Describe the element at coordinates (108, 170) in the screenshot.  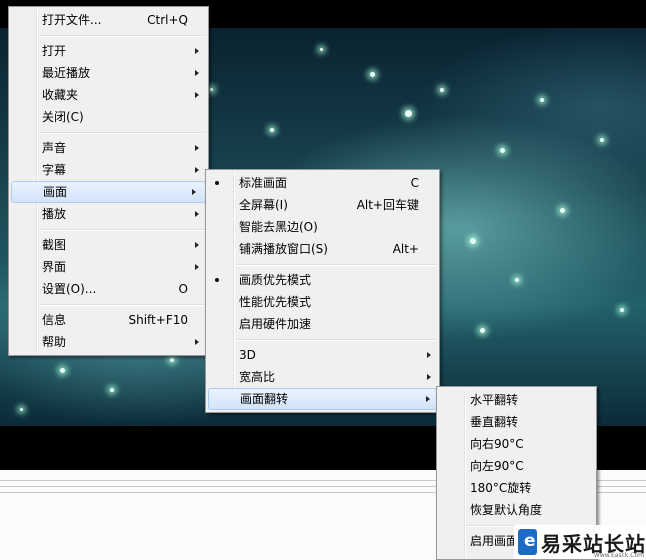
I see `menu-item-subtitles: 字幕` at that location.